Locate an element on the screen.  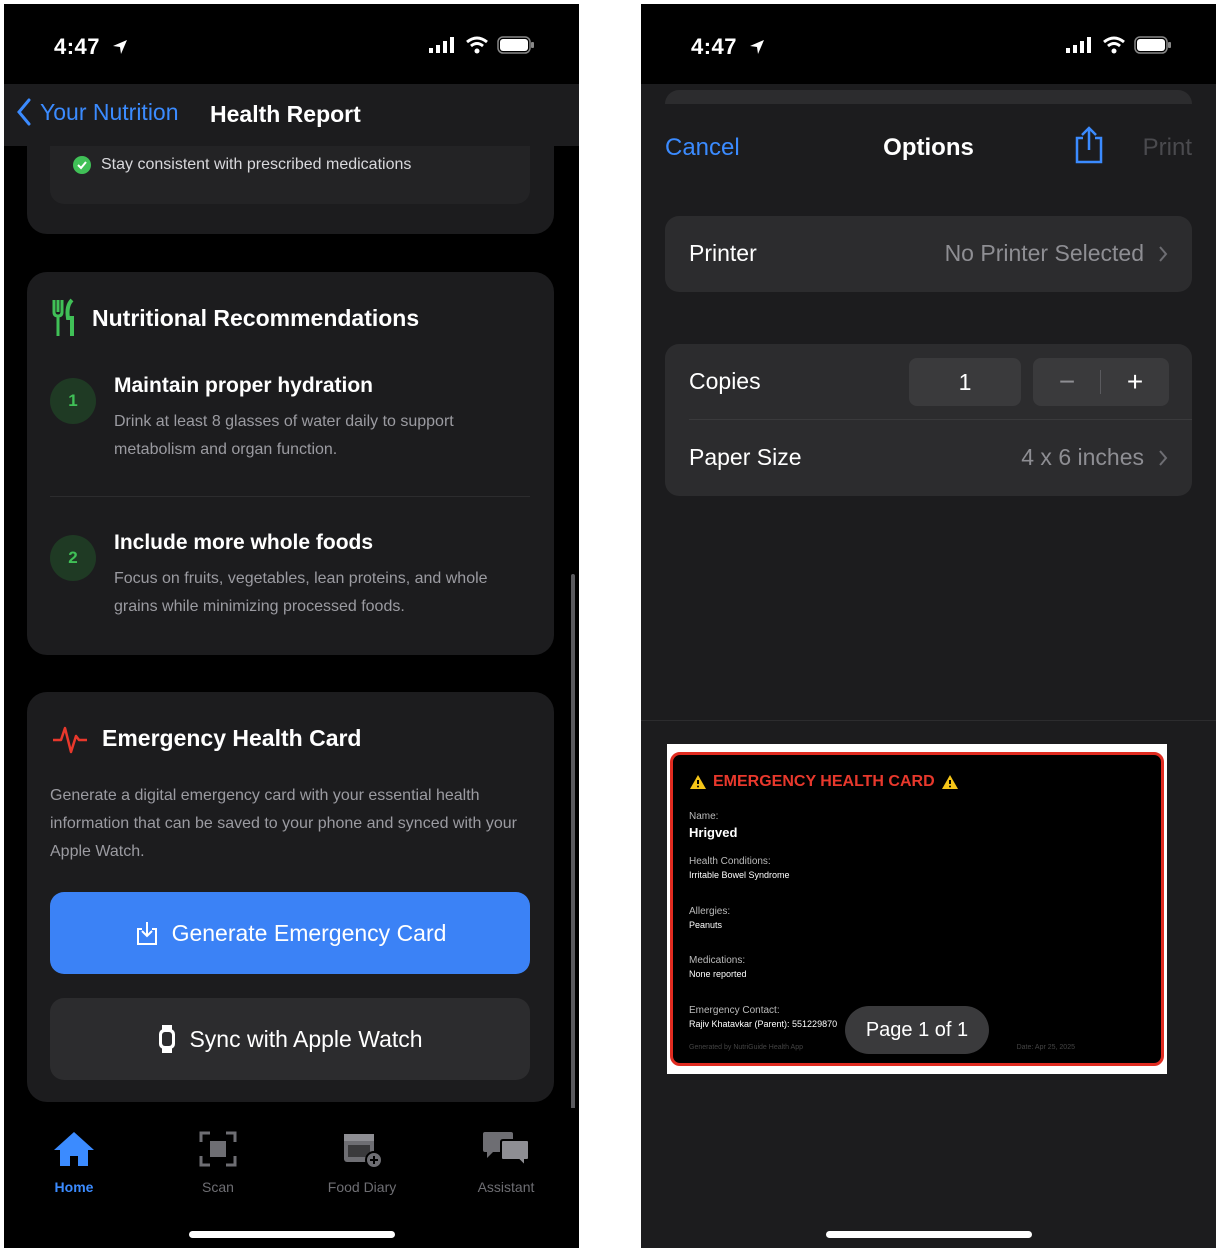
divider is located at coordinates (290, 496).